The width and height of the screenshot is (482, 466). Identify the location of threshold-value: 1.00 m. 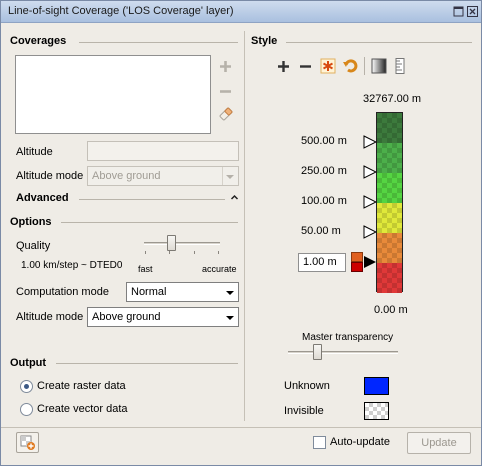
(320, 262).